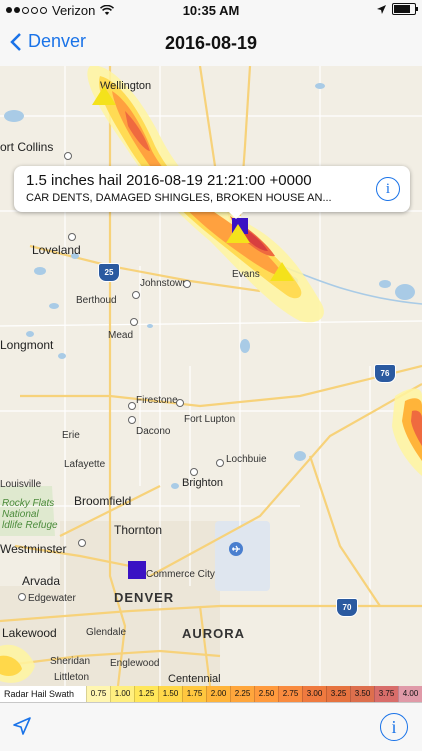  What do you see at coordinates (27, 345) in the screenshot?
I see `map-label-longmont: Longmont` at bounding box center [27, 345].